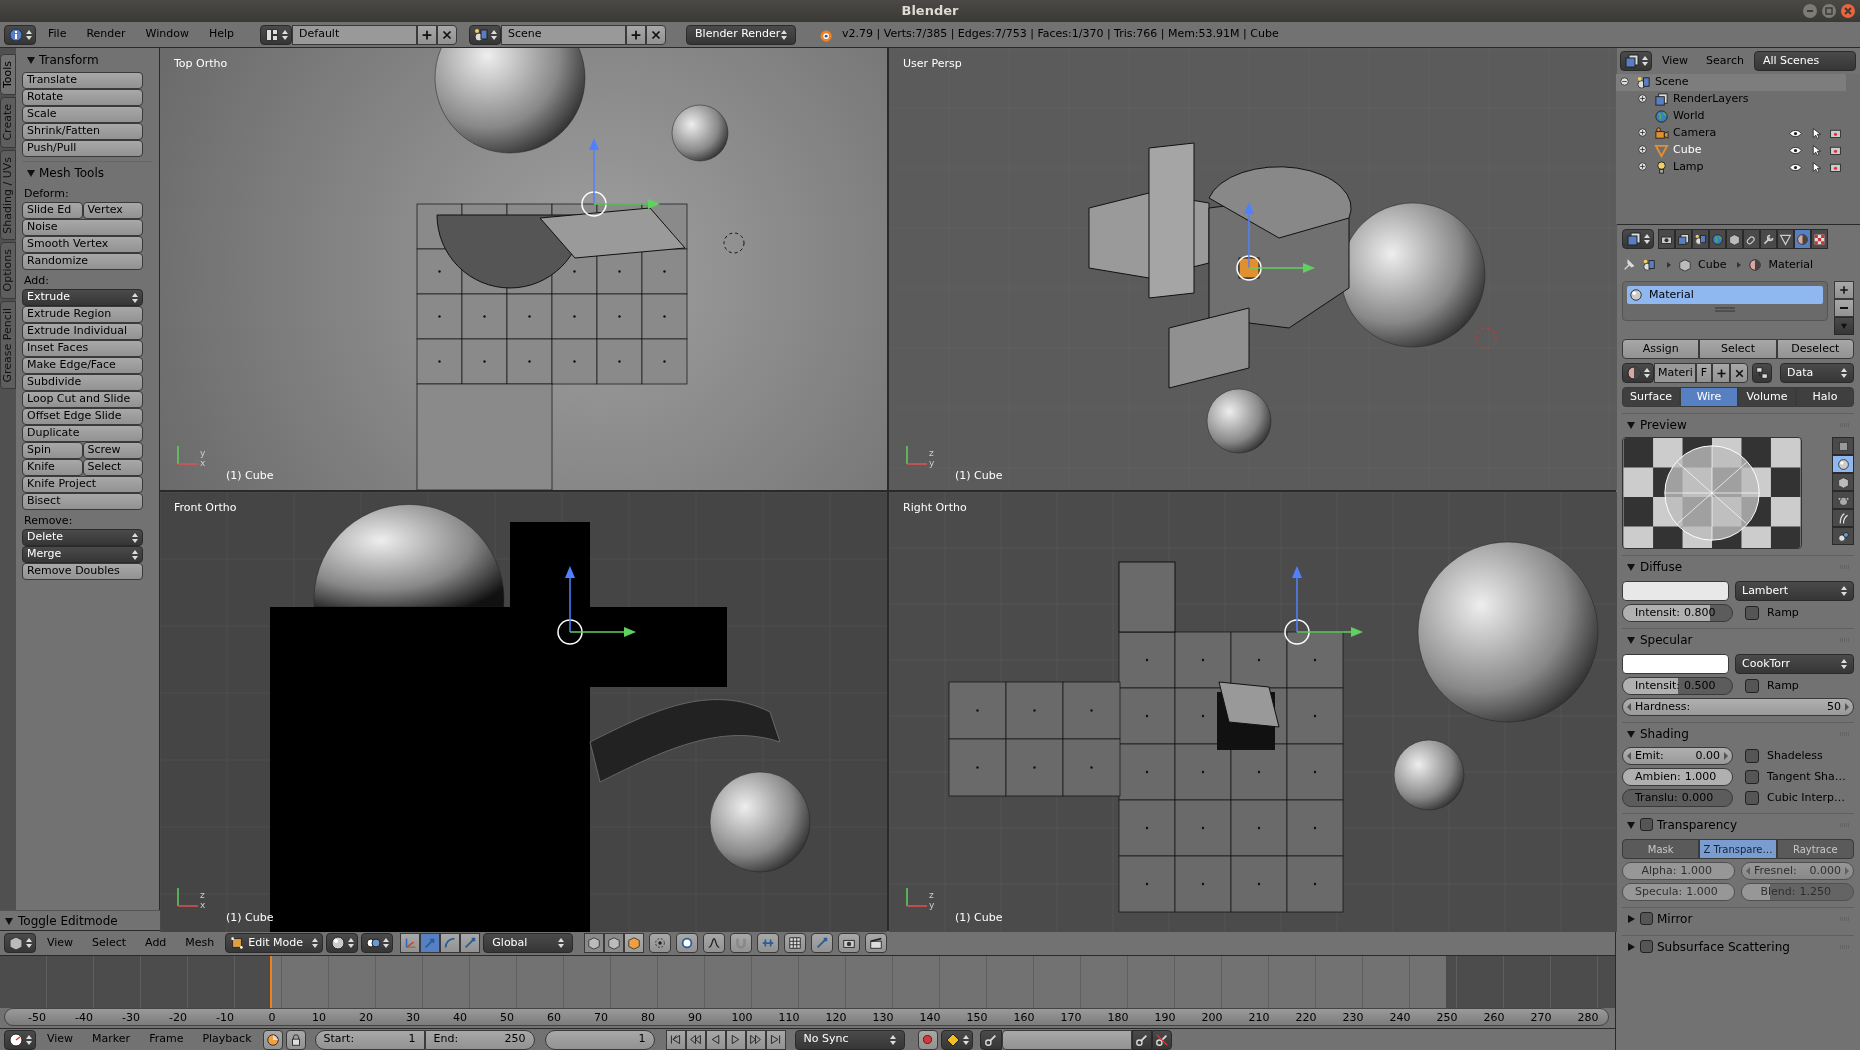 This screenshot has width=1860, height=1050. What do you see at coordinates (1661, 849) in the screenshot?
I see `transparency-method-tab: Mask` at bounding box center [1661, 849].